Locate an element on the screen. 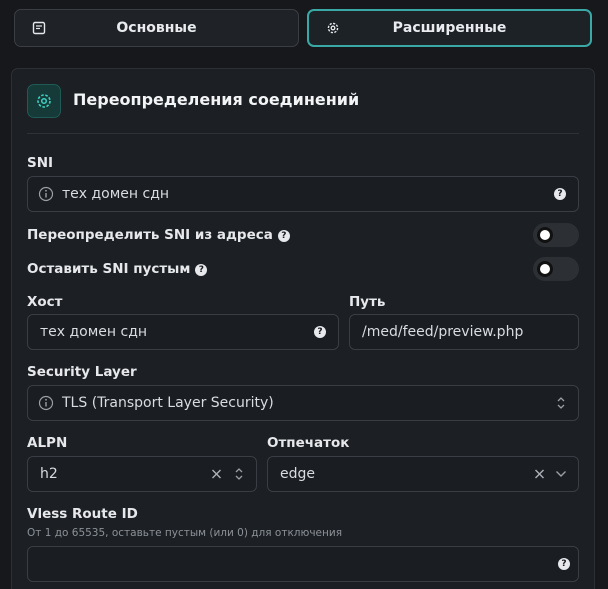 The image size is (608, 589). vless-route-label: Vless Route ID is located at coordinates (82, 514).